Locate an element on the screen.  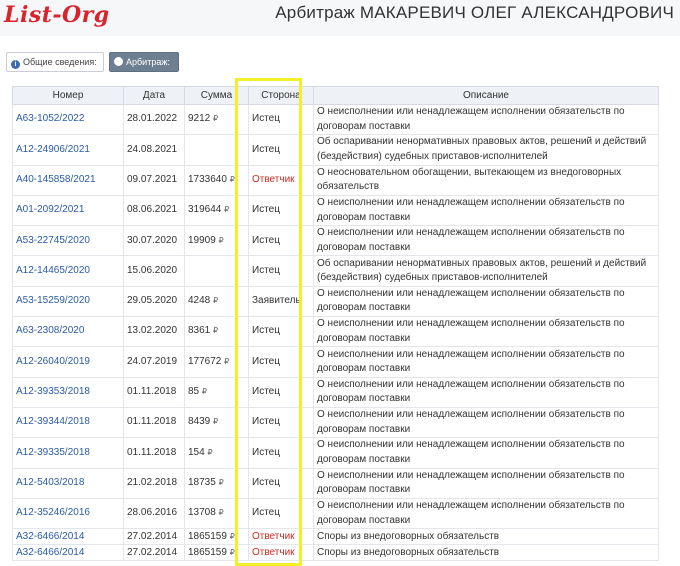
cell-date: 29.05.2020 is located at coordinates (154, 301).